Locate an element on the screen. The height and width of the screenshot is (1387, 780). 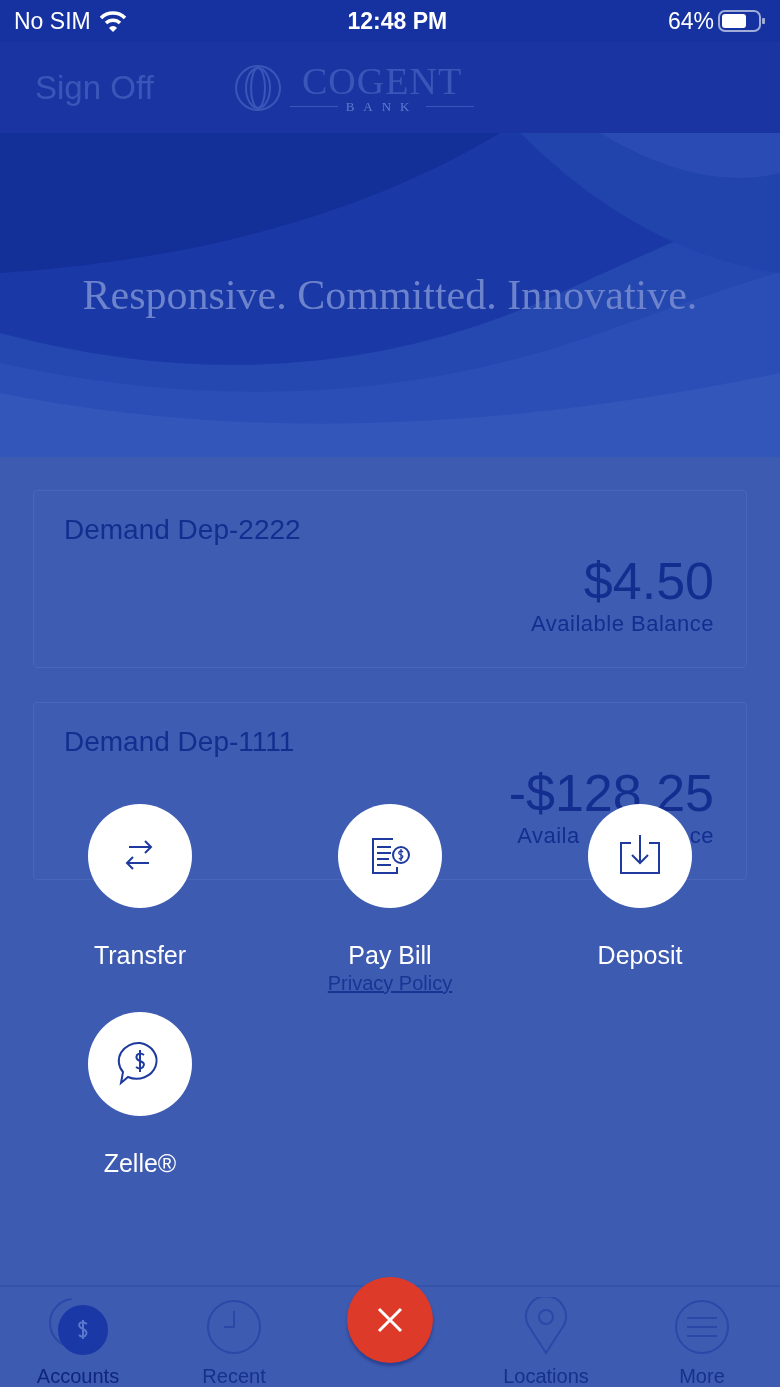
action-button: Zelle® is located at coordinates (140, 1096).